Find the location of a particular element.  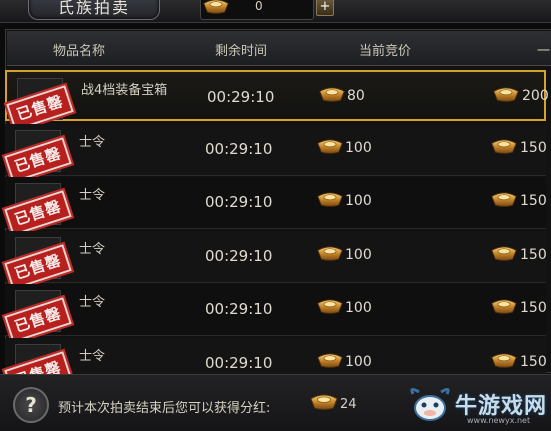

help-button: ? is located at coordinates (31, 405).